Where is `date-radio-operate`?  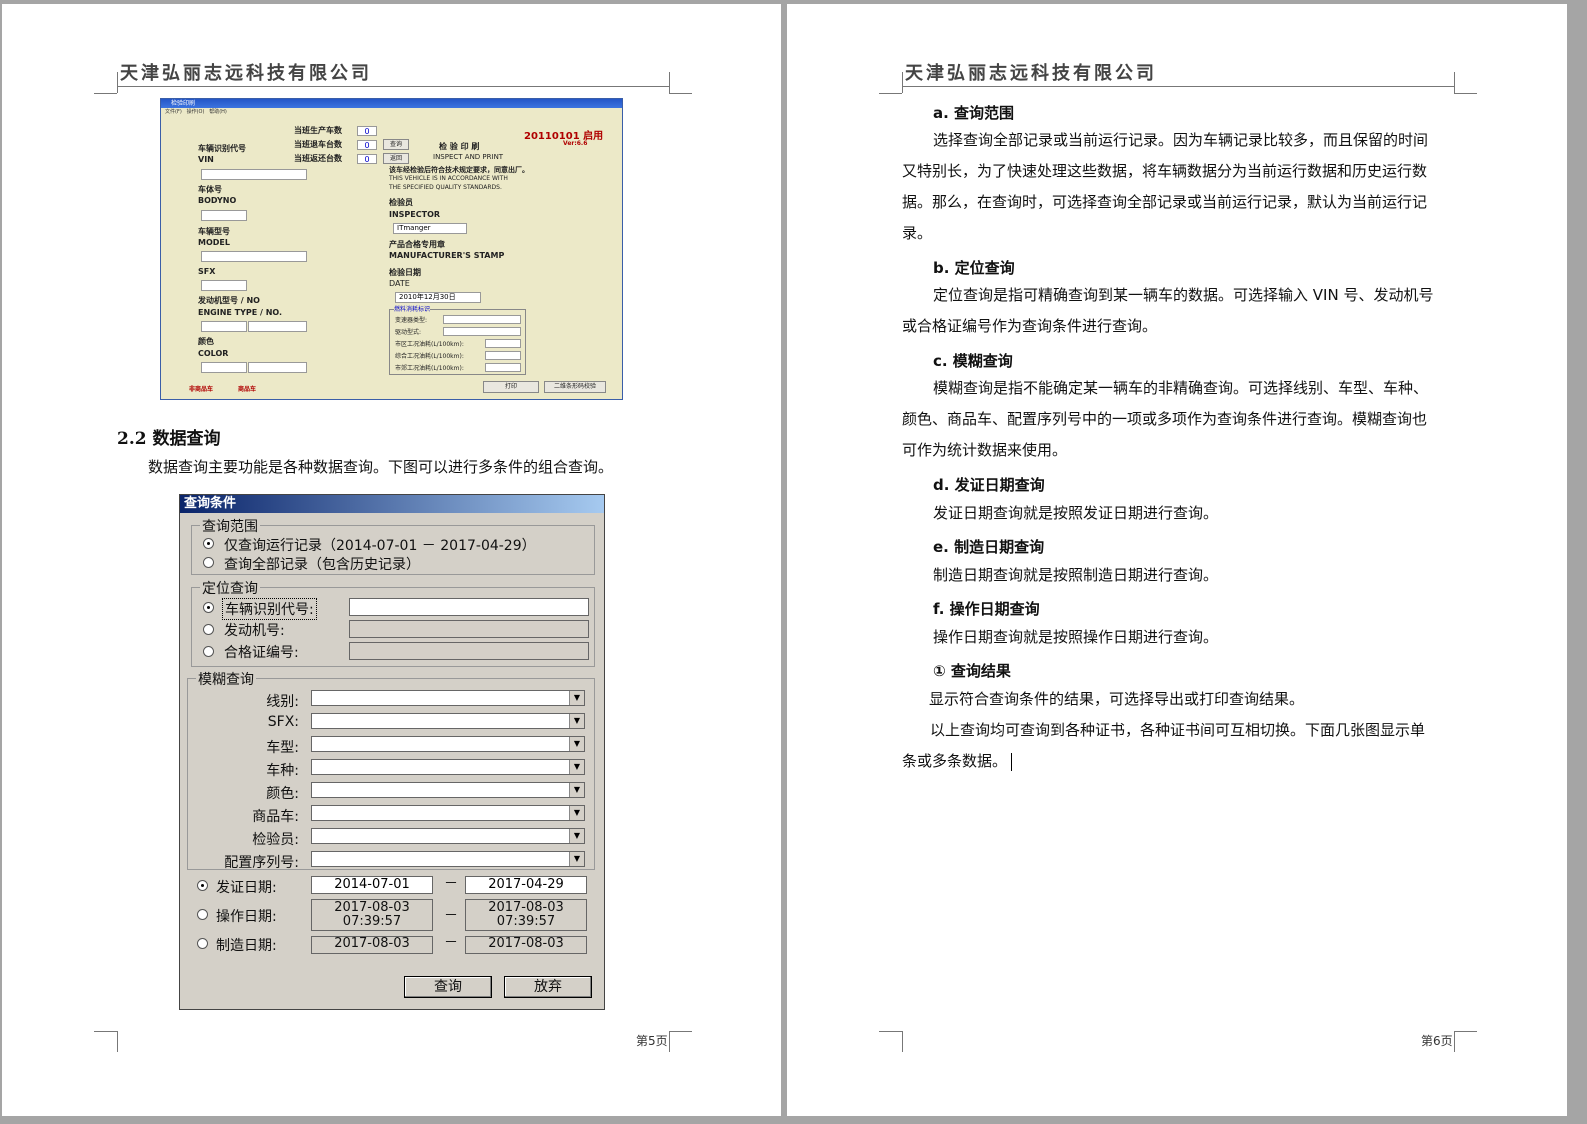 date-radio-operate is located at coordinates (202, 914).